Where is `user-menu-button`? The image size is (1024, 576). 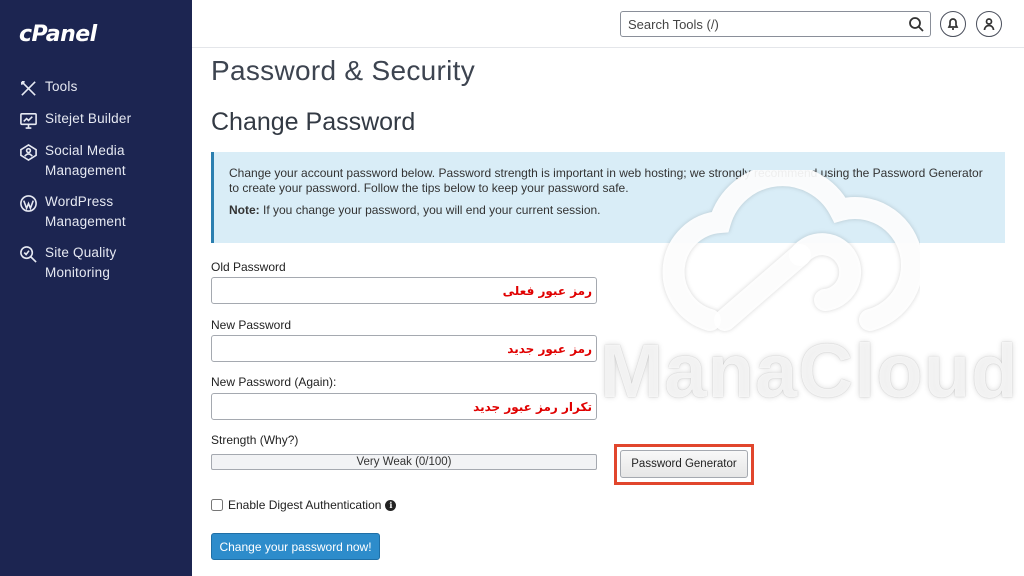 user-menu-button is located at coordinates (989, 24).